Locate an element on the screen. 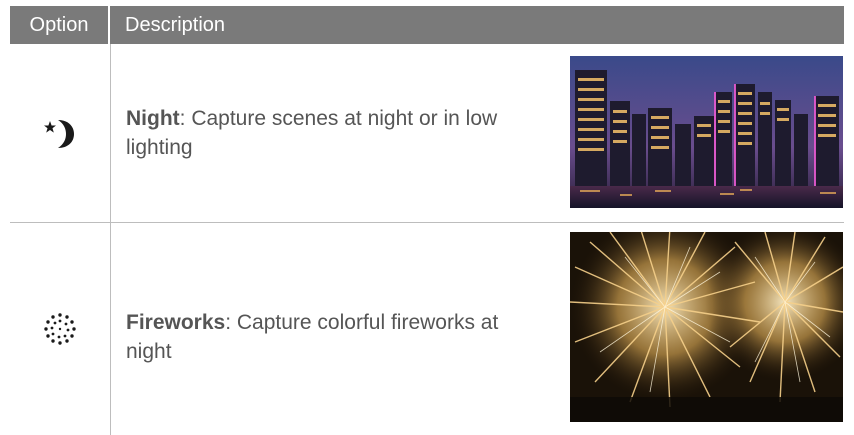 The width and height of the screenshot is (854, 435). option-name: Night is located at coordinates (153, 118).